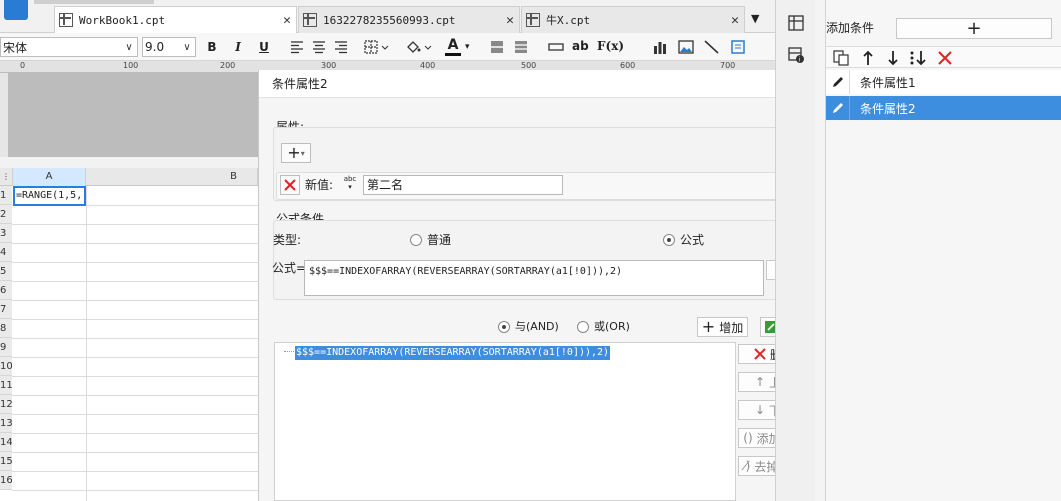 The height and width of the screenshot is (501, 1061). What do you see at coordinates (850, 28) in the screenshot?
I see `add-condition-label: 添加条件` at bounding box center [850, 28].